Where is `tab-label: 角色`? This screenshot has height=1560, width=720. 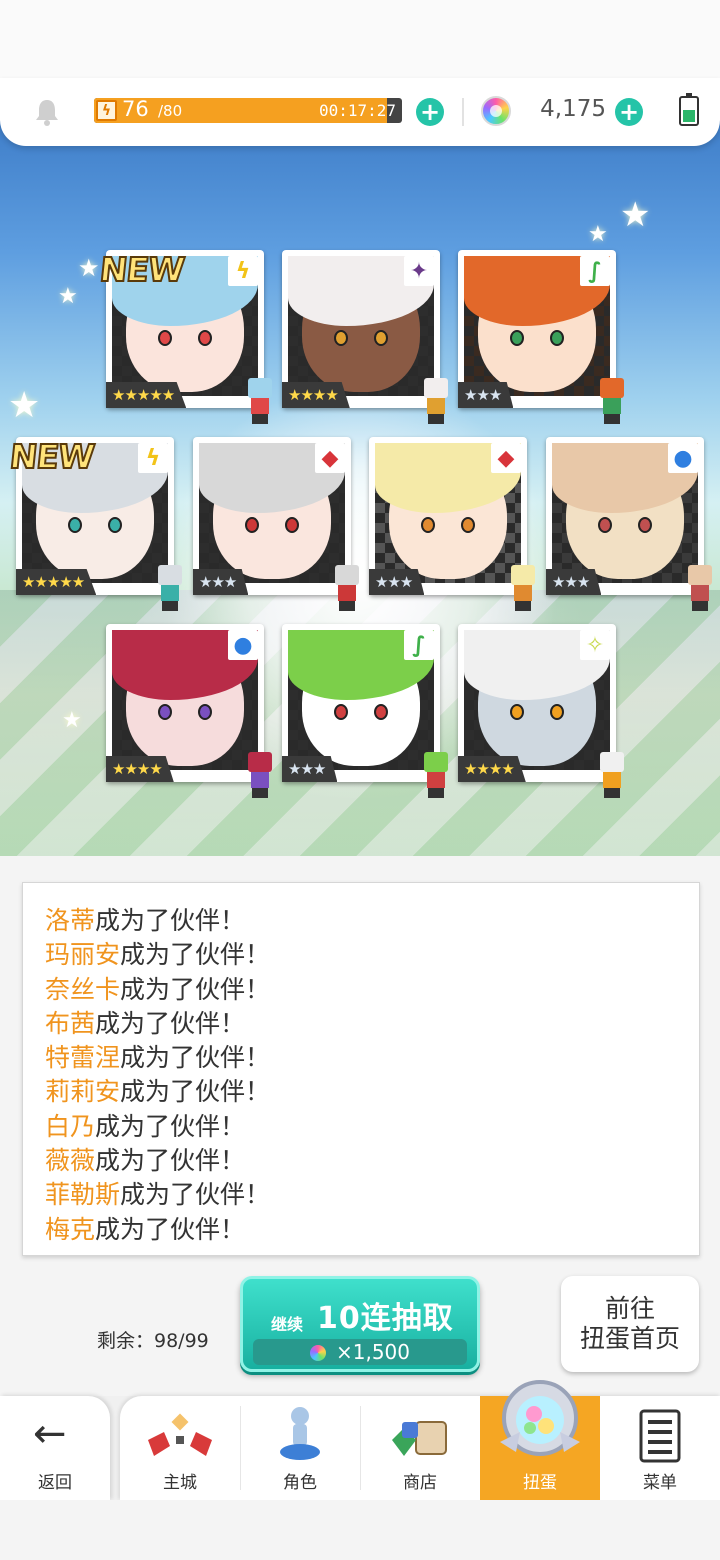
tab-label: 角色 is located at coordinates (300, 1483).